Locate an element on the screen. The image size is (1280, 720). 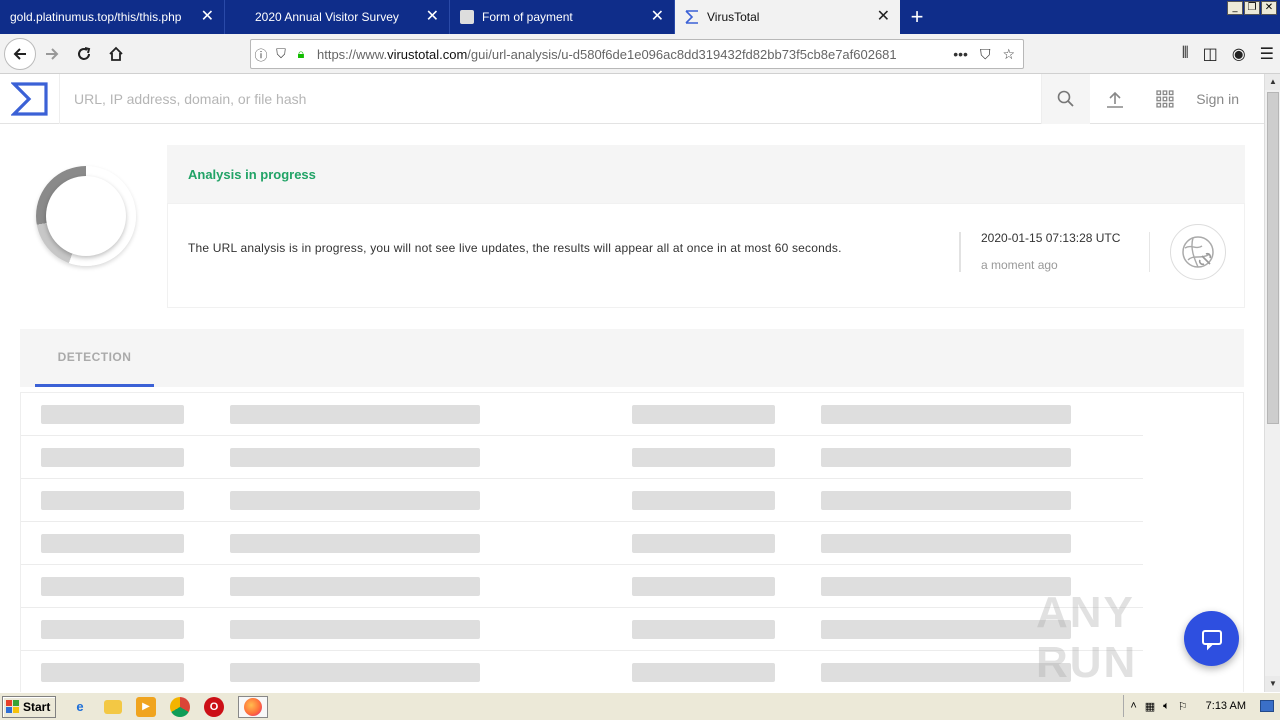
search-icon is located at coordinates (1065, 98).